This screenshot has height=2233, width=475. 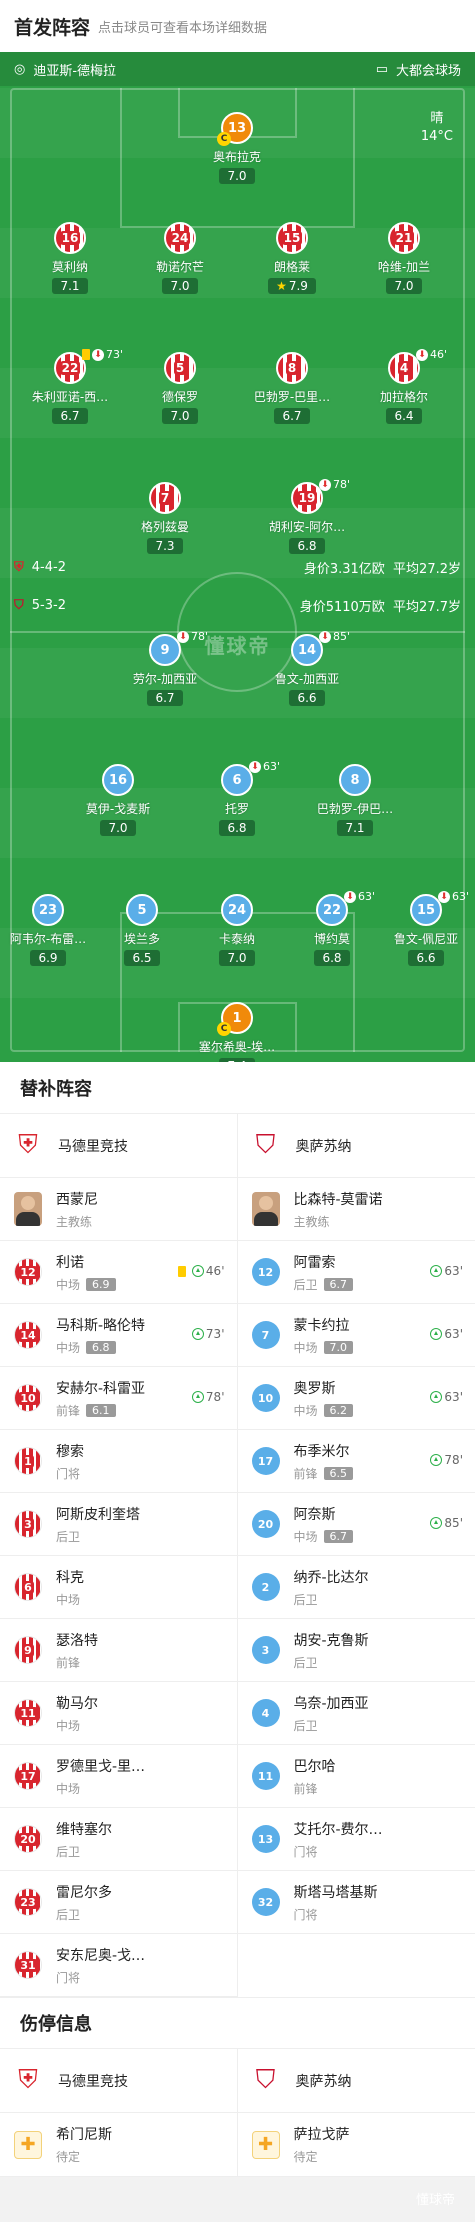 I want to click on home-coach-row: 西蒙尼 主教练, so click(x=118, y=1209).